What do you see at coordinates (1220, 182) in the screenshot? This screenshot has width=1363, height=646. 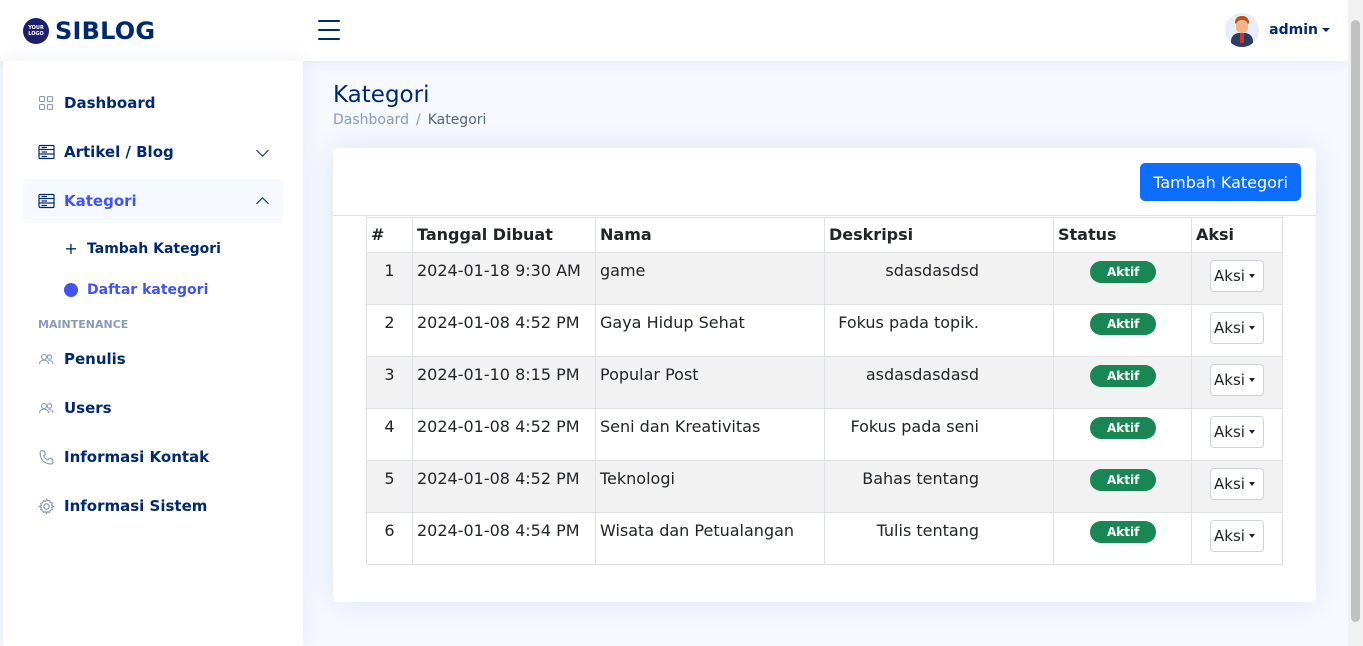 I see `tambah-kategori-button: Tambah Kategori` at bounding box center [1220, 182].